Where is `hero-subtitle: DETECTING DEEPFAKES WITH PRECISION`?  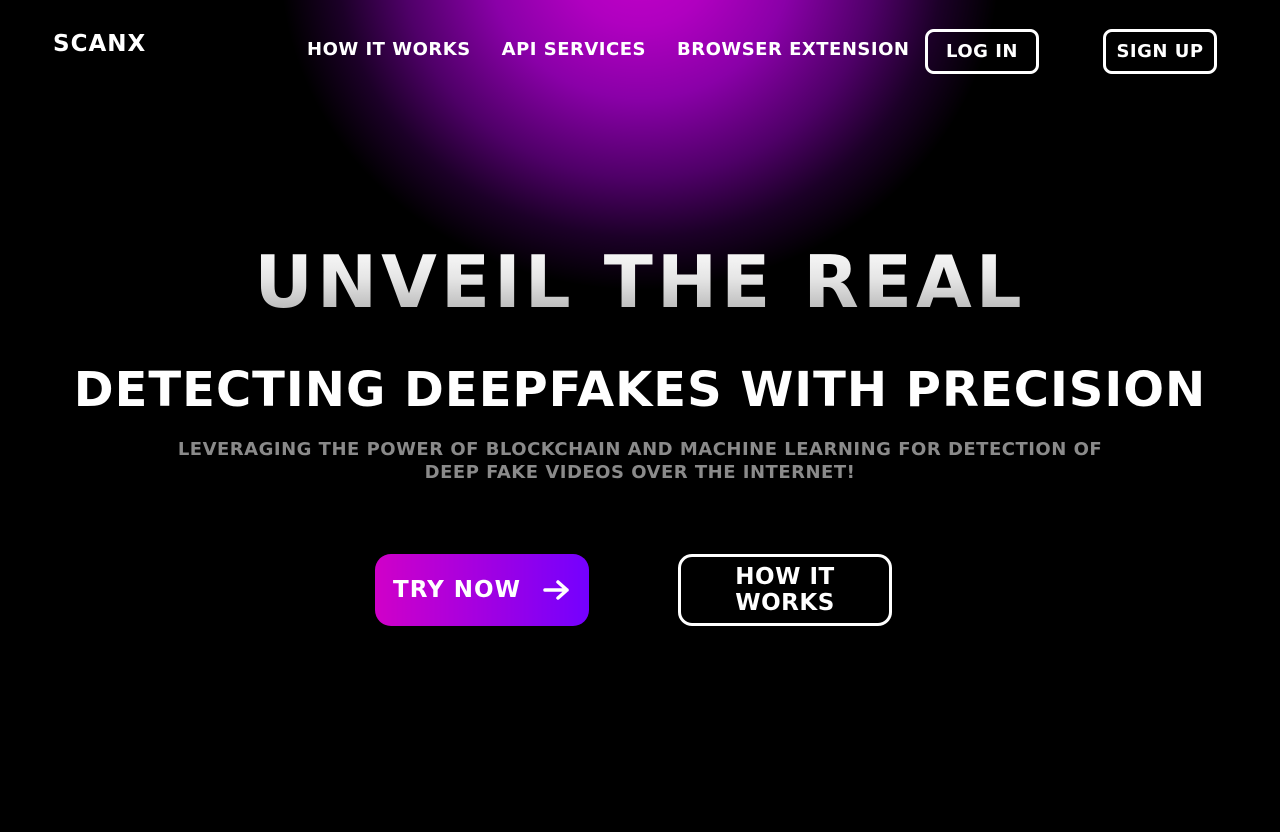 hero-subtitle: DETECTING DEEPFAKES WITH PRECISION is located at coordinates (640, 390).